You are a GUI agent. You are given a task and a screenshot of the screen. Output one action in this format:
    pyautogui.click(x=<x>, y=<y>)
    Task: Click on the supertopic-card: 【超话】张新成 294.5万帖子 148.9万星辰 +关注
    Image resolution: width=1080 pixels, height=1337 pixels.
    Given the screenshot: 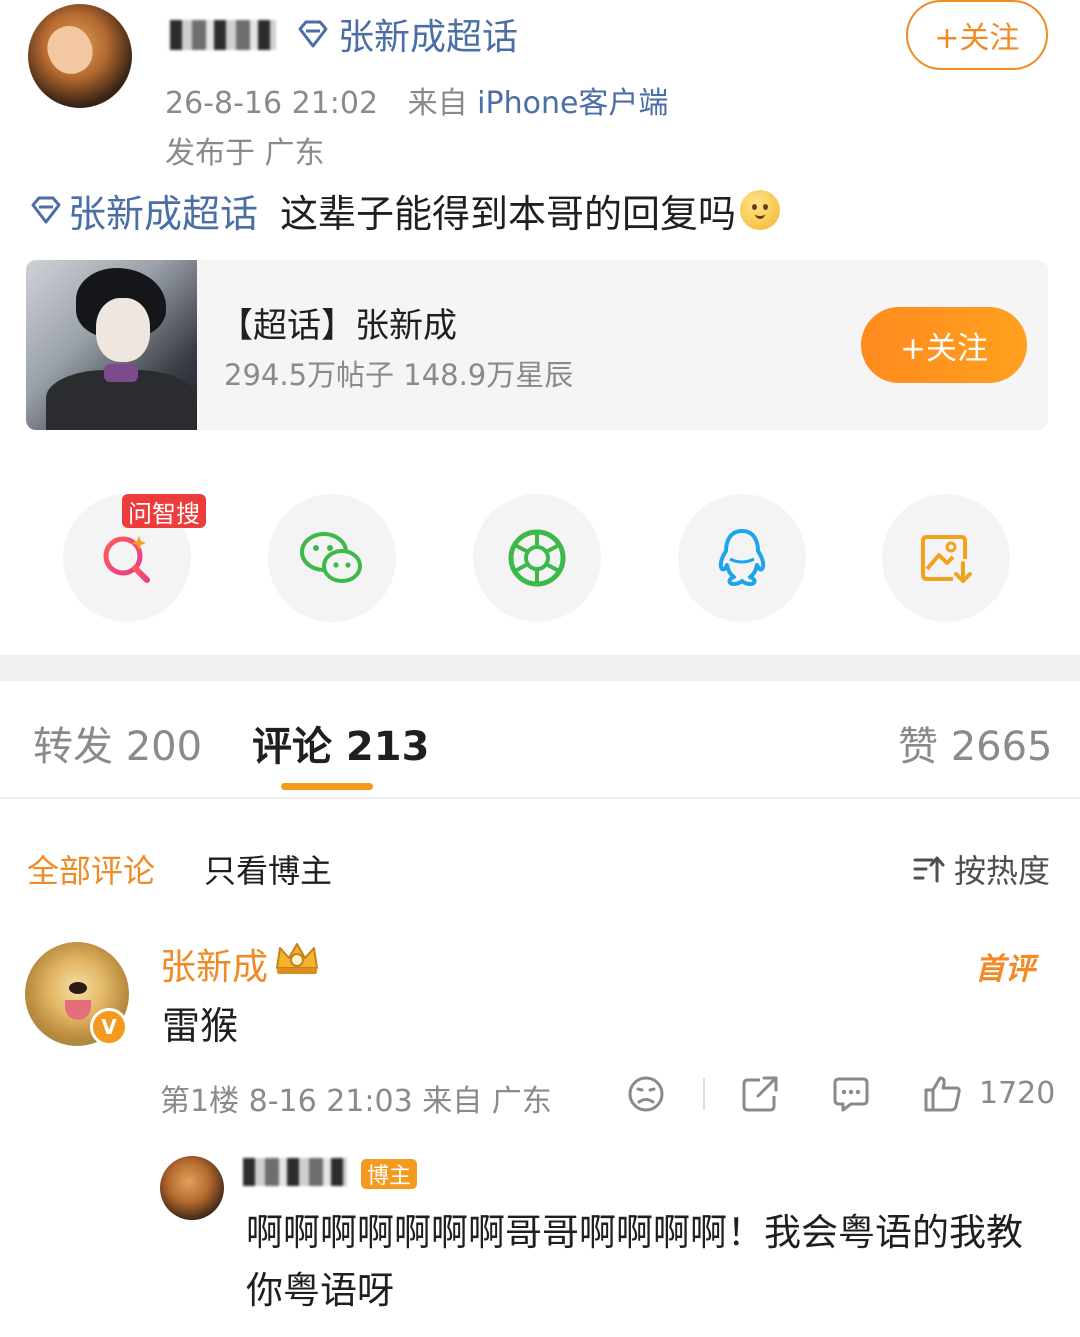 What is the action you would take?
    pyautogui.click(x=537, y=345)
    